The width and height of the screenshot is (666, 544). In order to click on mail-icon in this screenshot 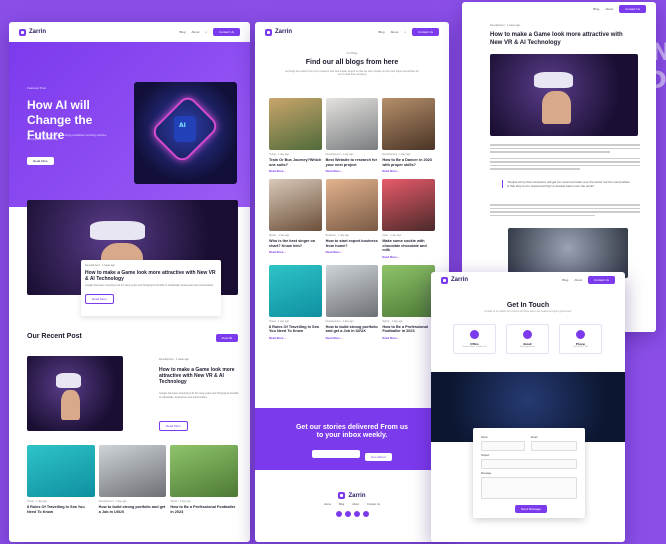, I will do `click(527, 334)`.